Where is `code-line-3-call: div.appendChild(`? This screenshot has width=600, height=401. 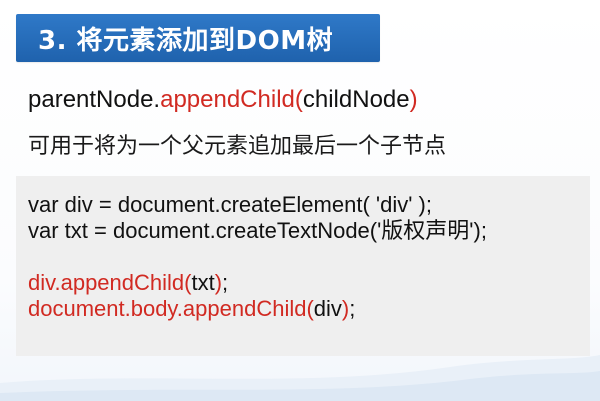 code-line-3-call: div.appendChild( is located at coordinates (110, 282).